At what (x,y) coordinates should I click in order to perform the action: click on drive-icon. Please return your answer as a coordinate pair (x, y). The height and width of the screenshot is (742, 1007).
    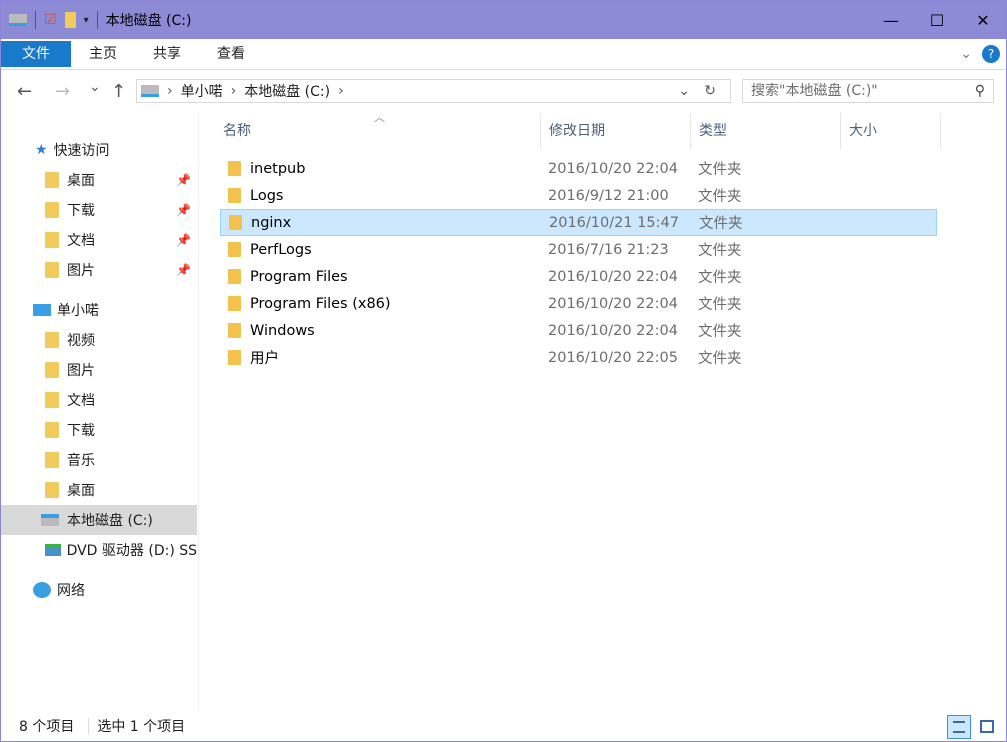
    Looking at the image, I should click on (150, 91).